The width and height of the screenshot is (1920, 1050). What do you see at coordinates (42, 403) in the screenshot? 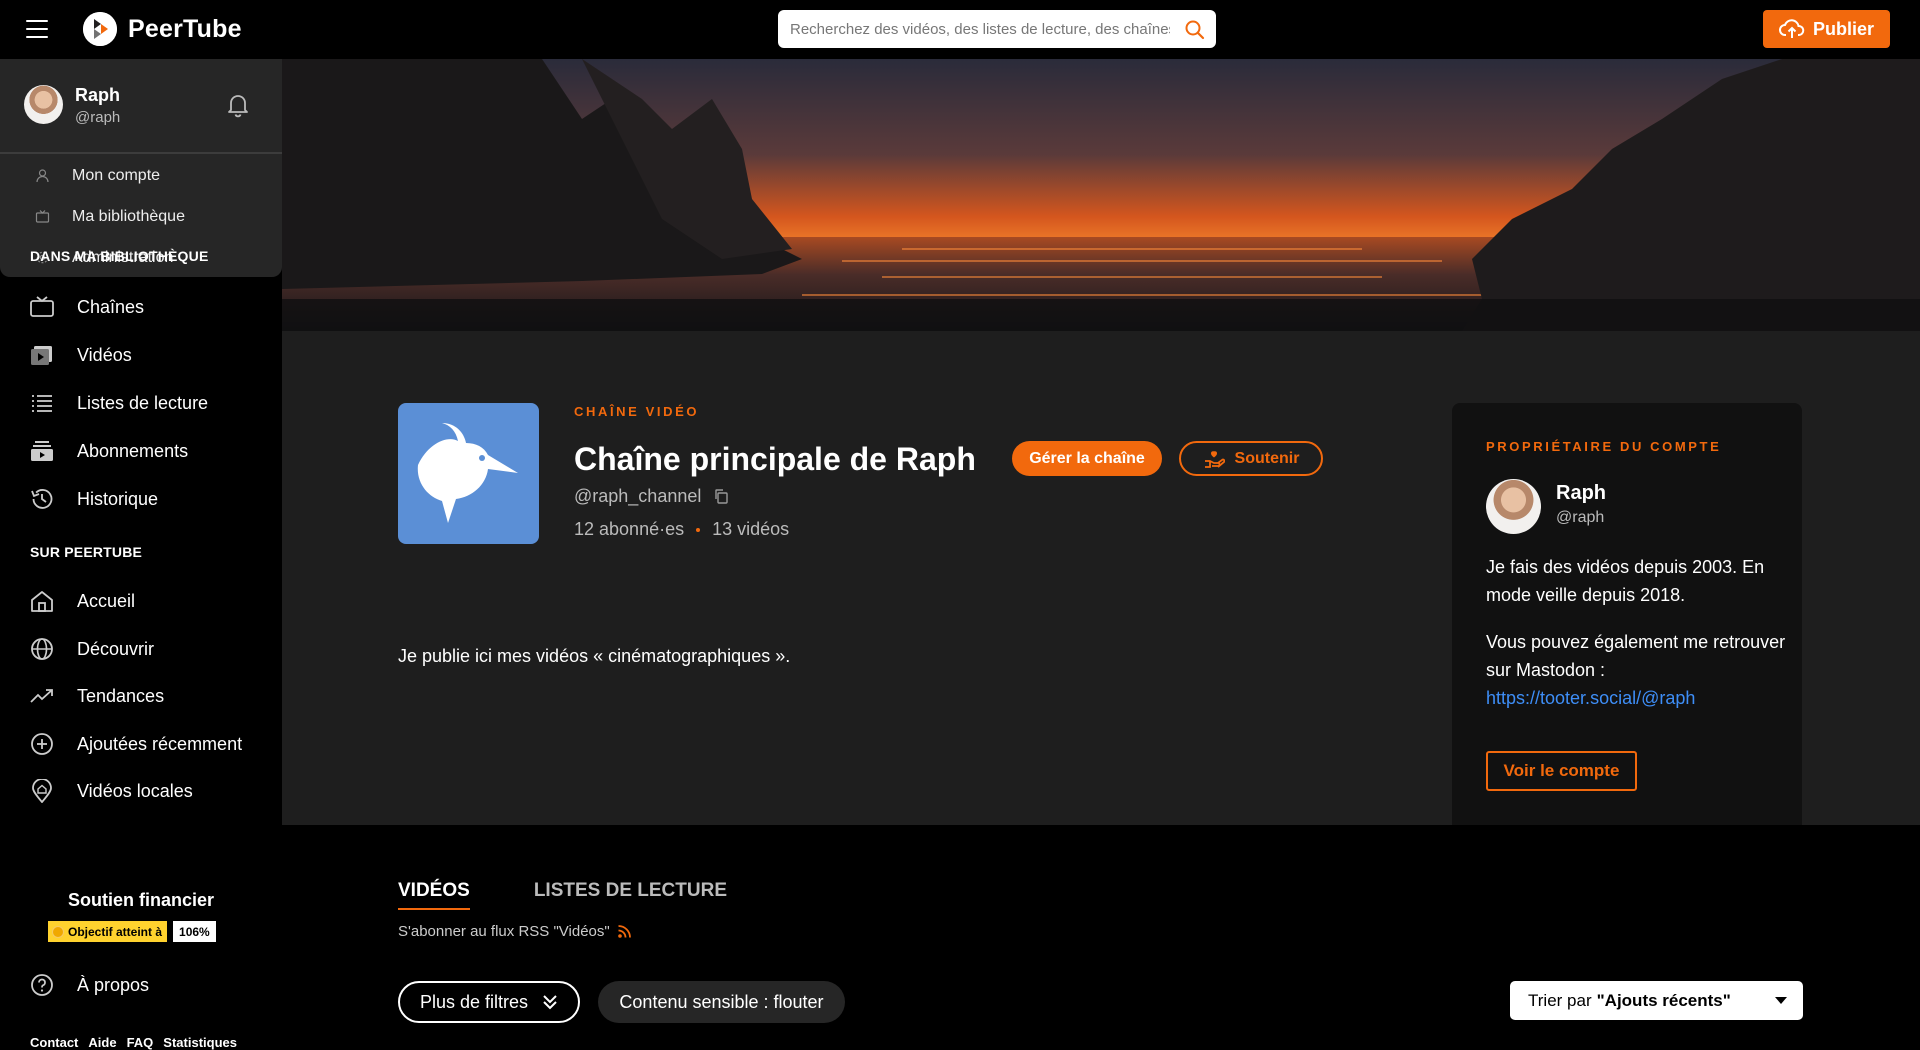
I see `playlists-icon` at bounding box center [42, 403].